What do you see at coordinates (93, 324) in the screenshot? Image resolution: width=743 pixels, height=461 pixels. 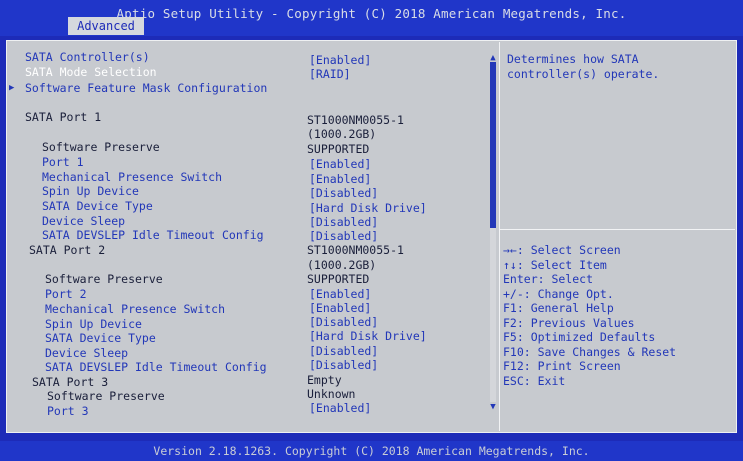 I see `port-2-spin-up-label: Spin Up Device` at bounding box center [93, 324].